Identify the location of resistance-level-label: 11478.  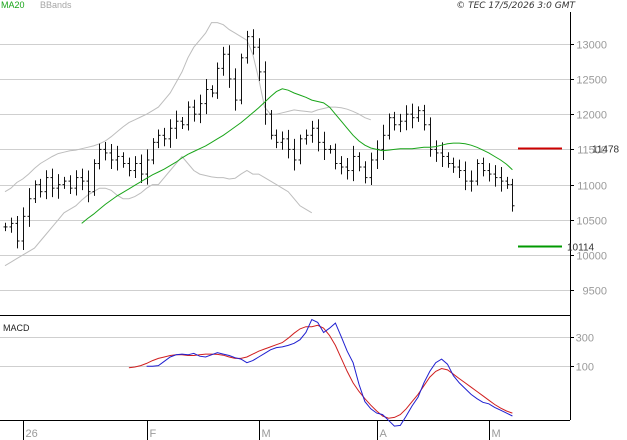
(606, 150).